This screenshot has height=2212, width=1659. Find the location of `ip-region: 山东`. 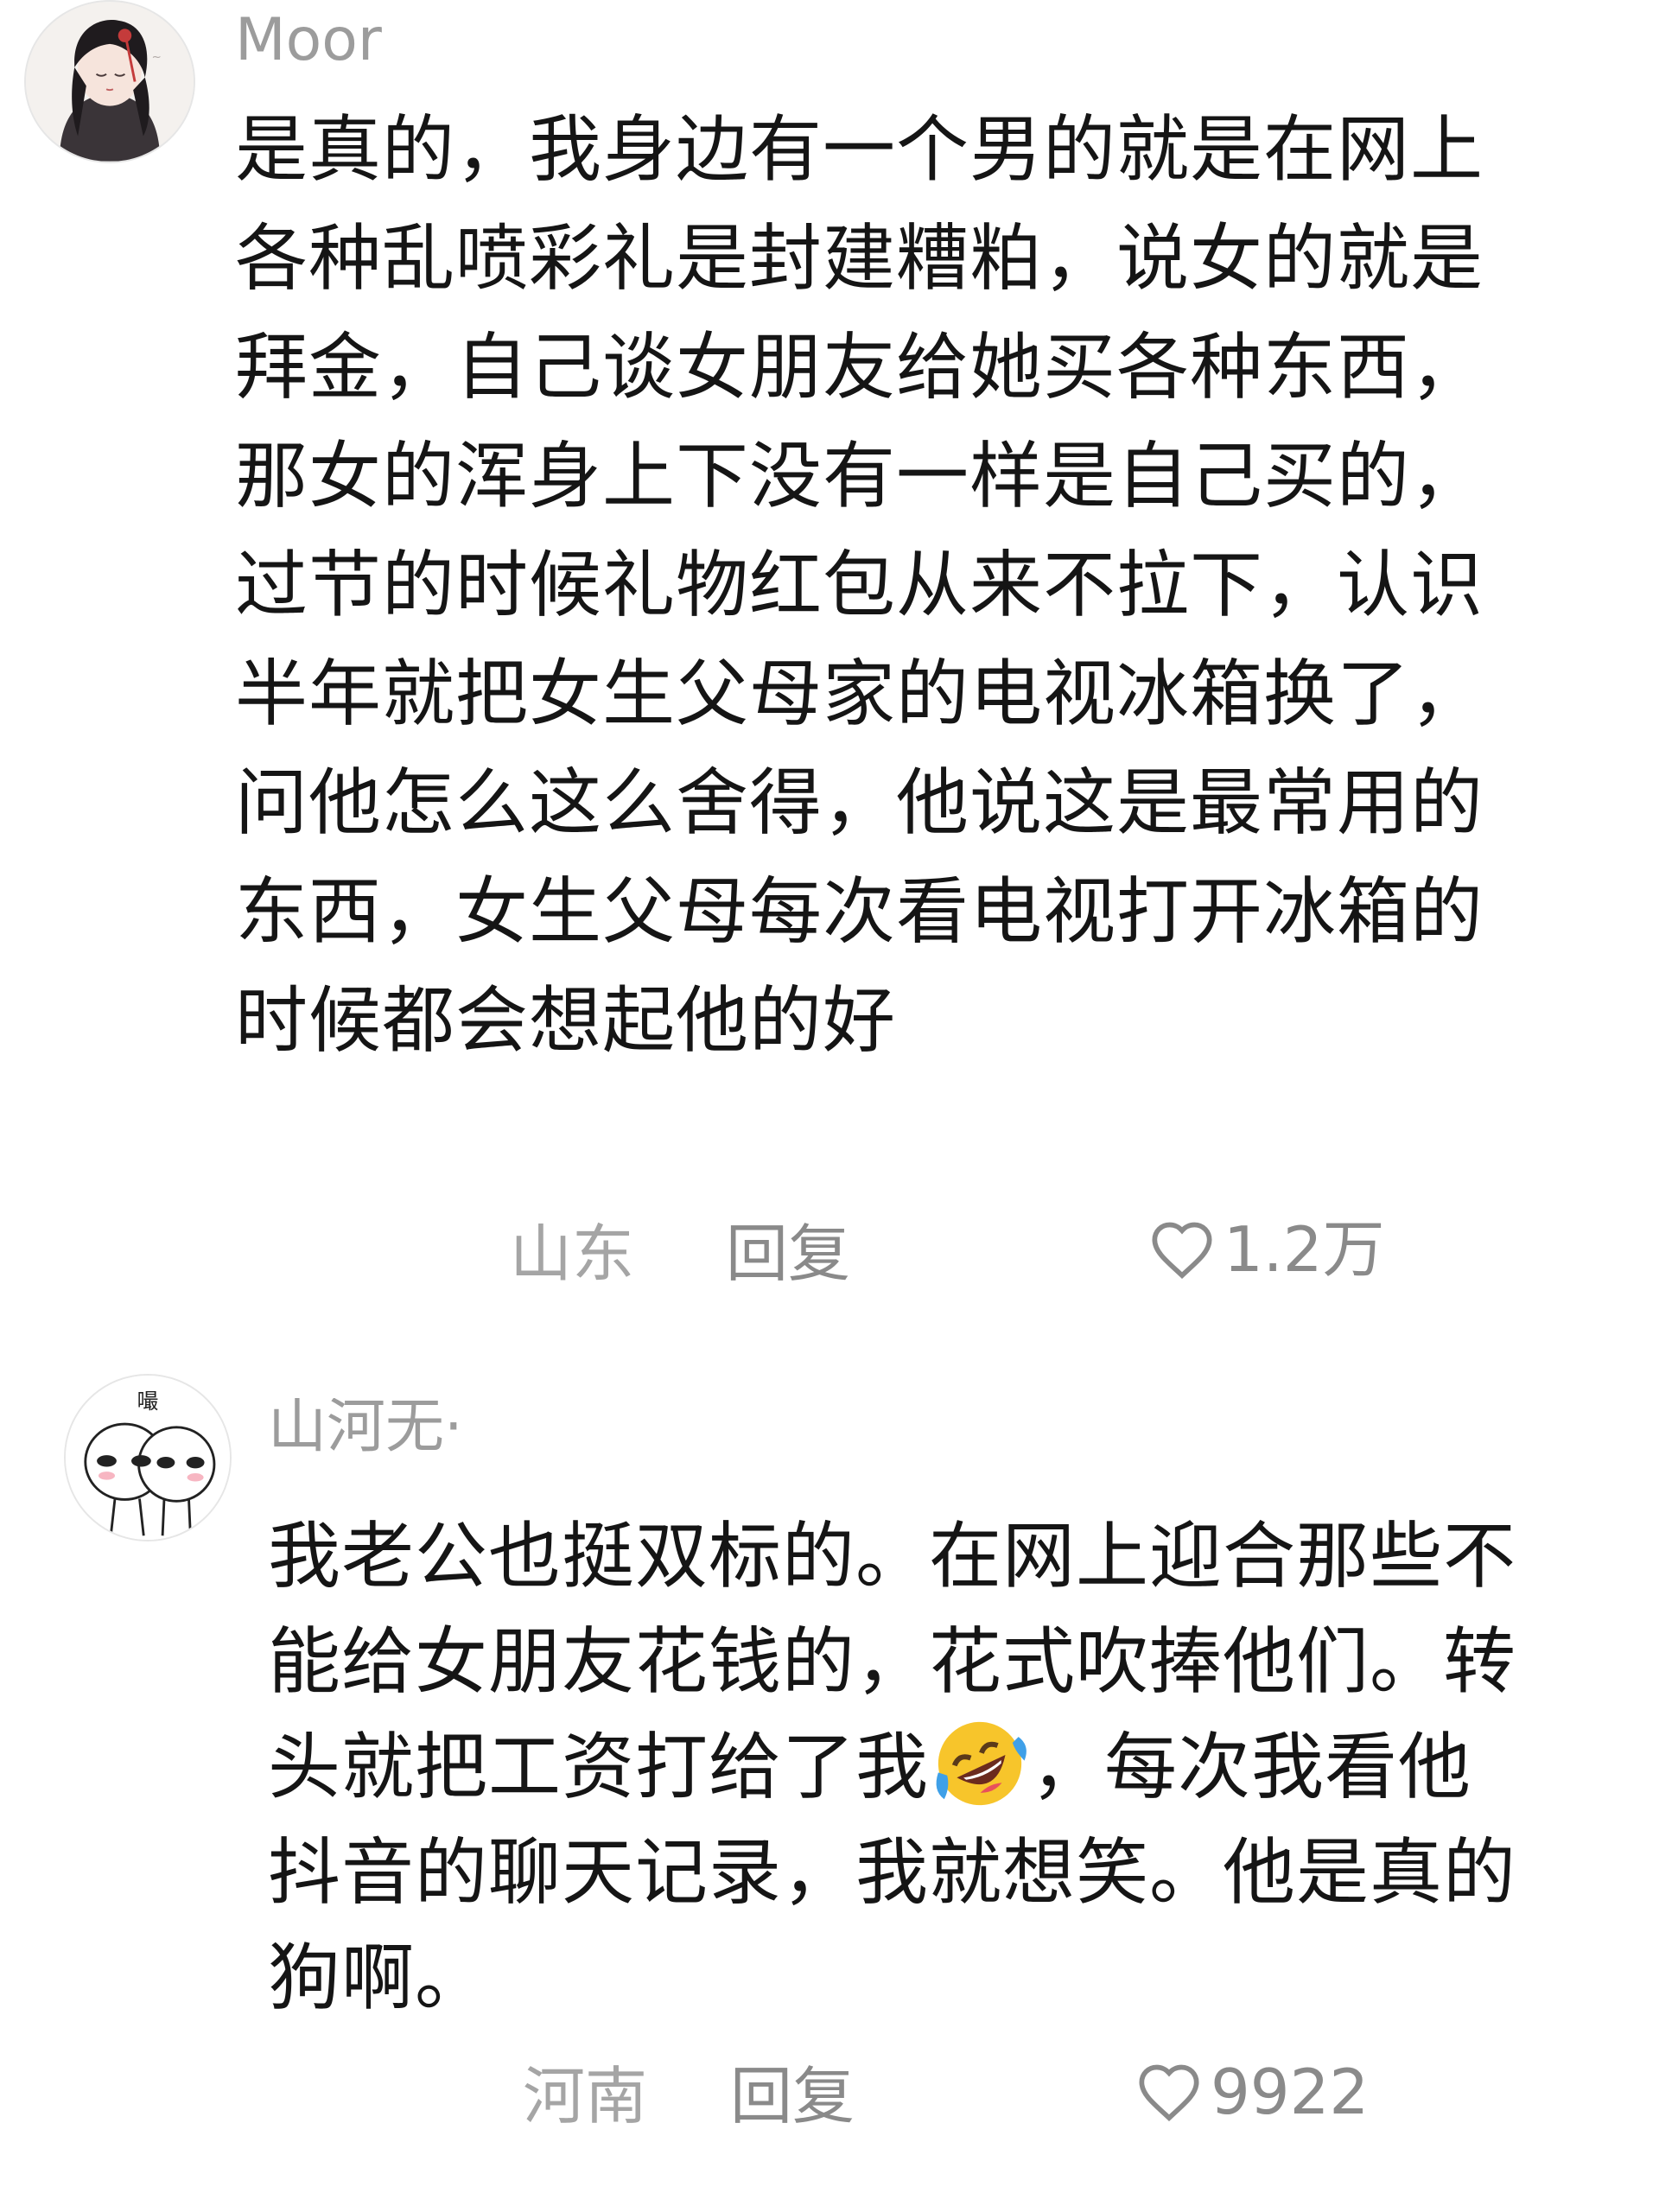

ip-region: 山东 is located at coordinates (572, 1253).